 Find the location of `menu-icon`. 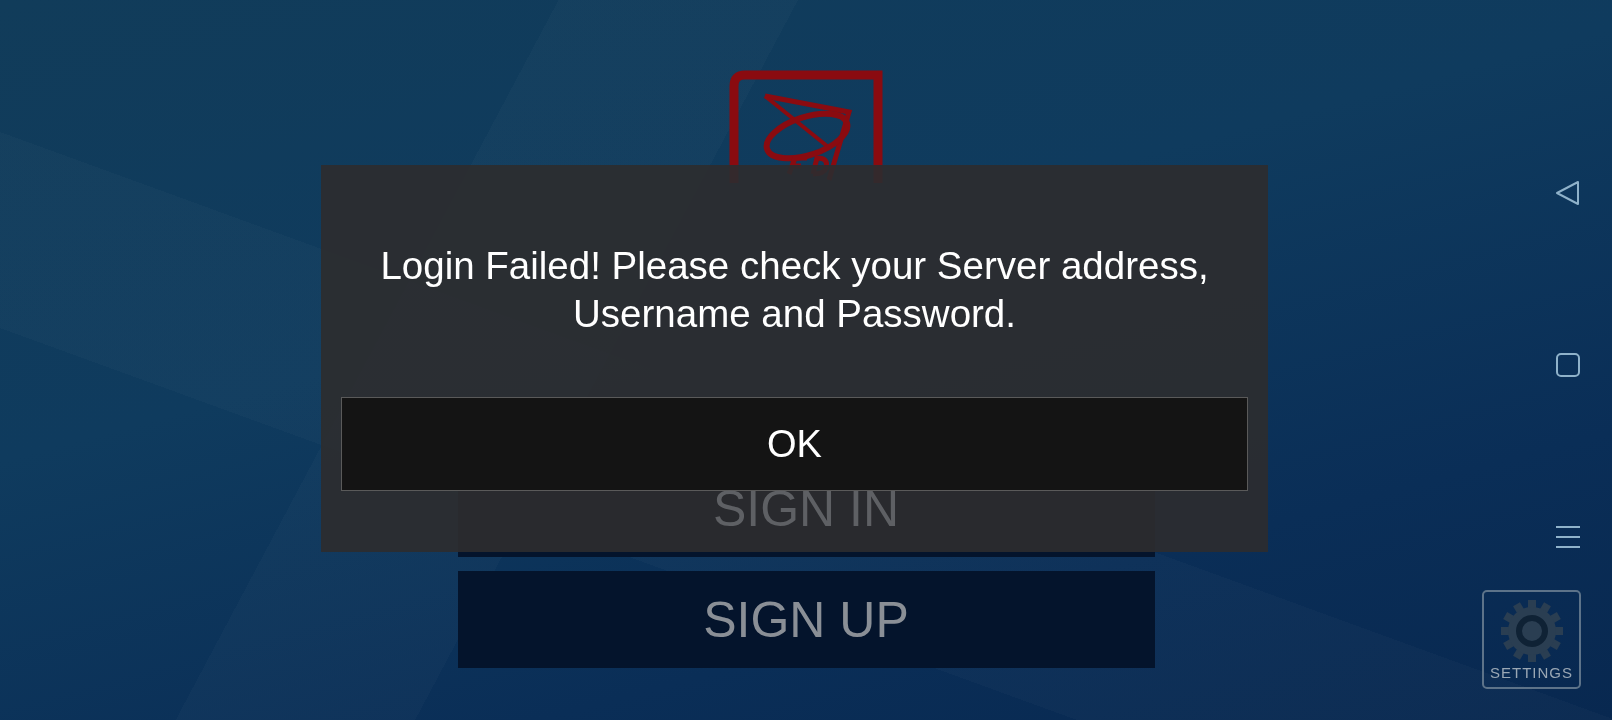

menu-icon is located at coordinates (1568, 537).